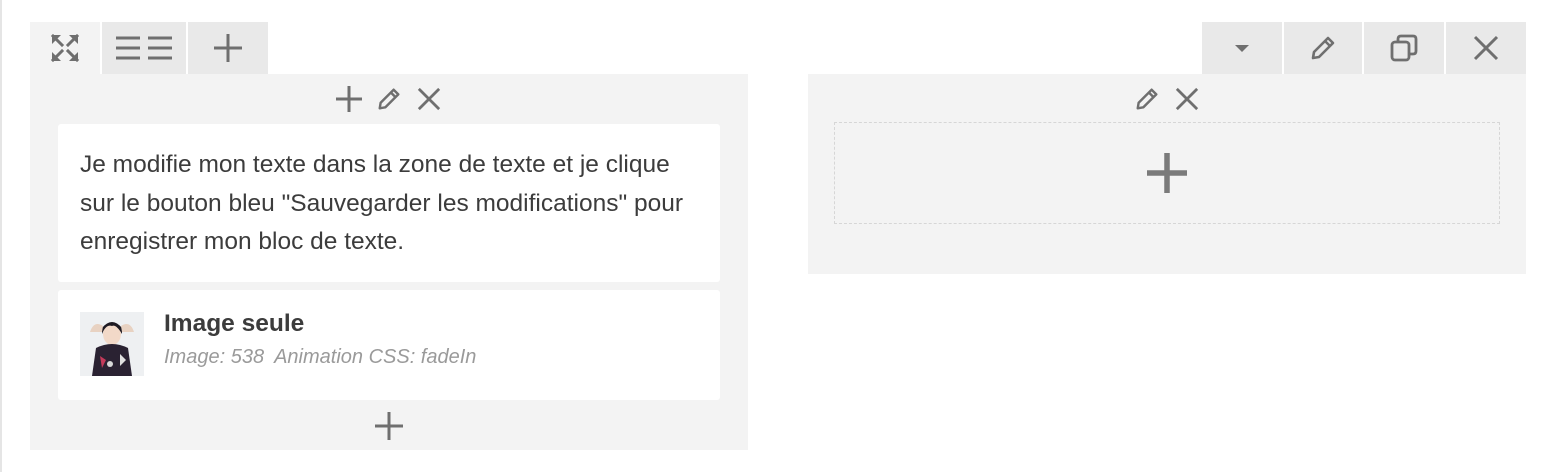 Image resolution: width=1554 pixels, height=472 pixels. I want to click on expand-icon, so click(65, 48).